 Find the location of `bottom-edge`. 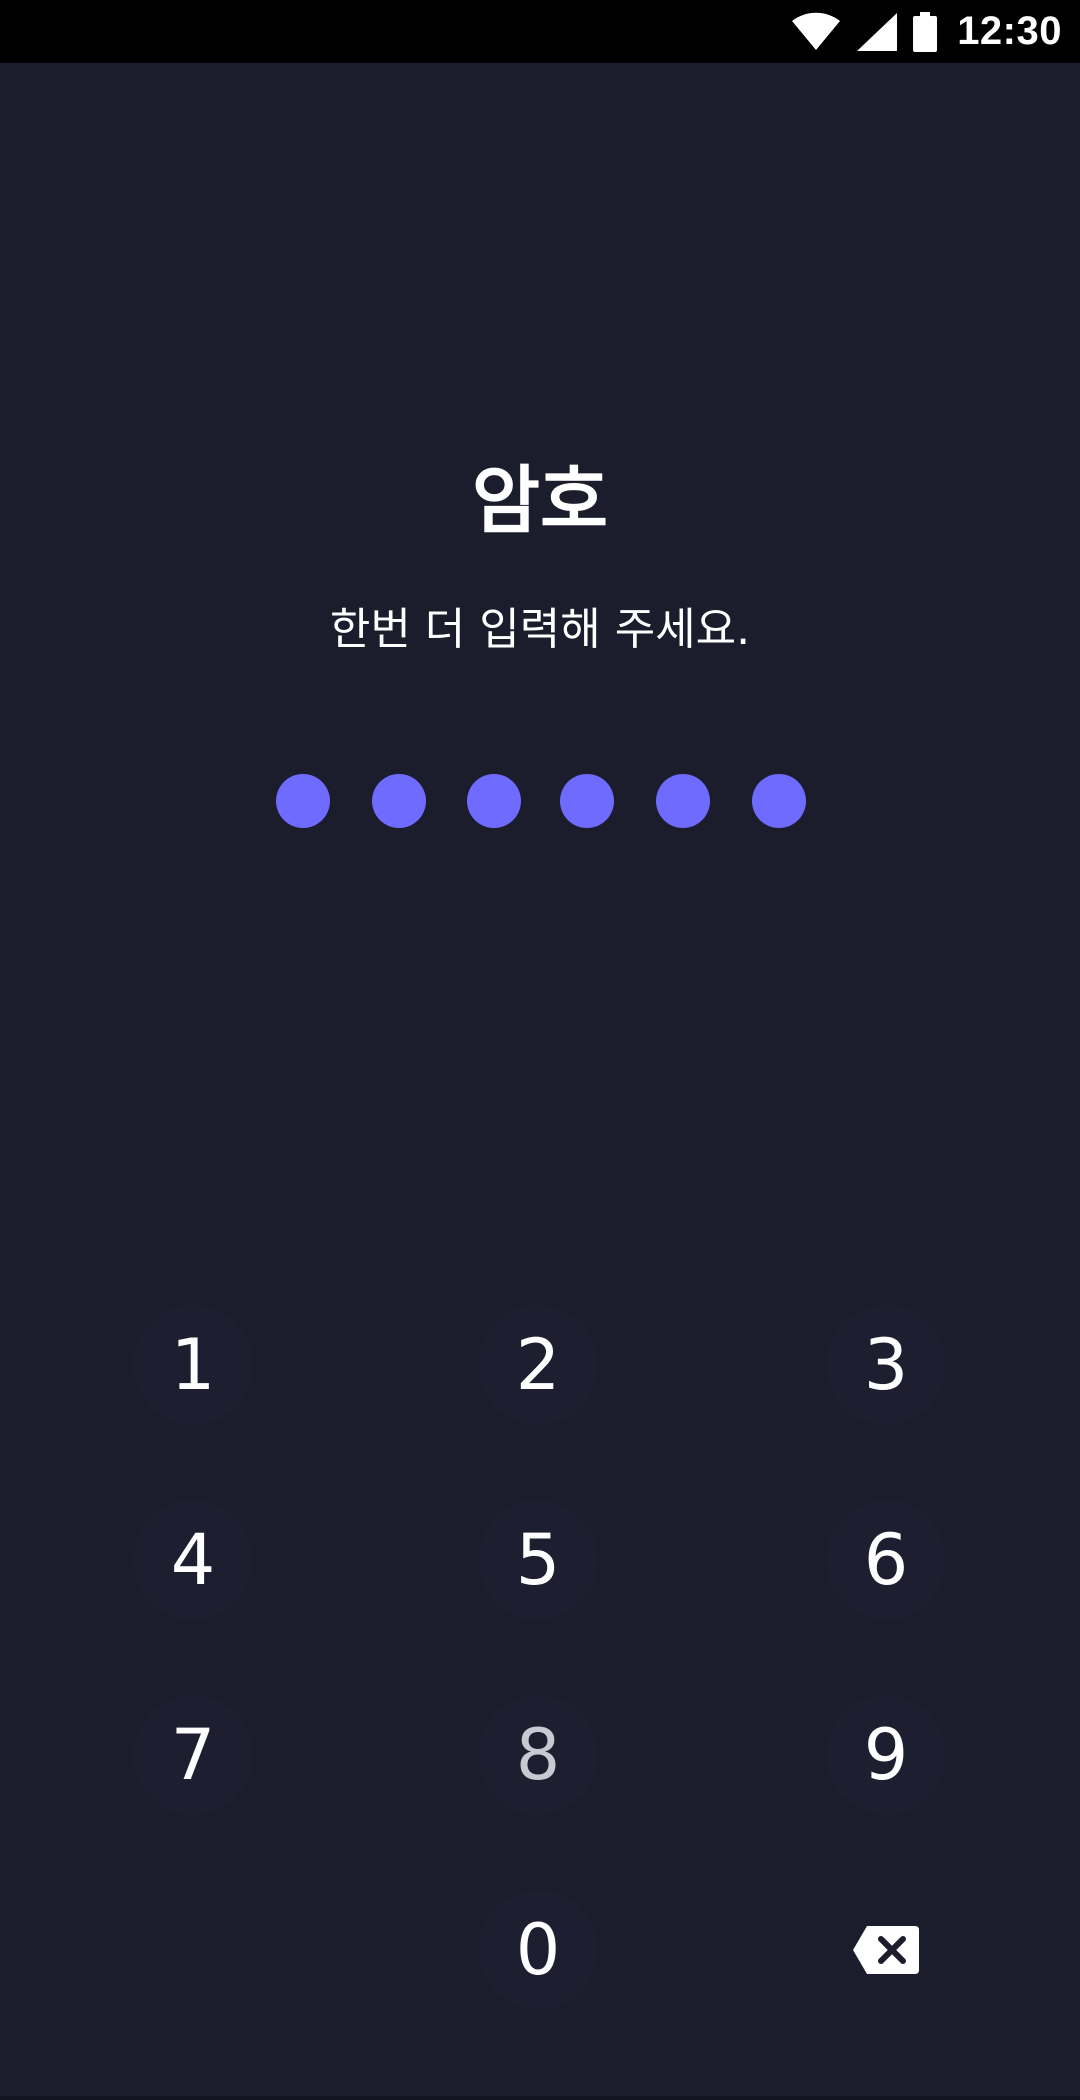

bottom-edge is located at coordinates (540, 2098).